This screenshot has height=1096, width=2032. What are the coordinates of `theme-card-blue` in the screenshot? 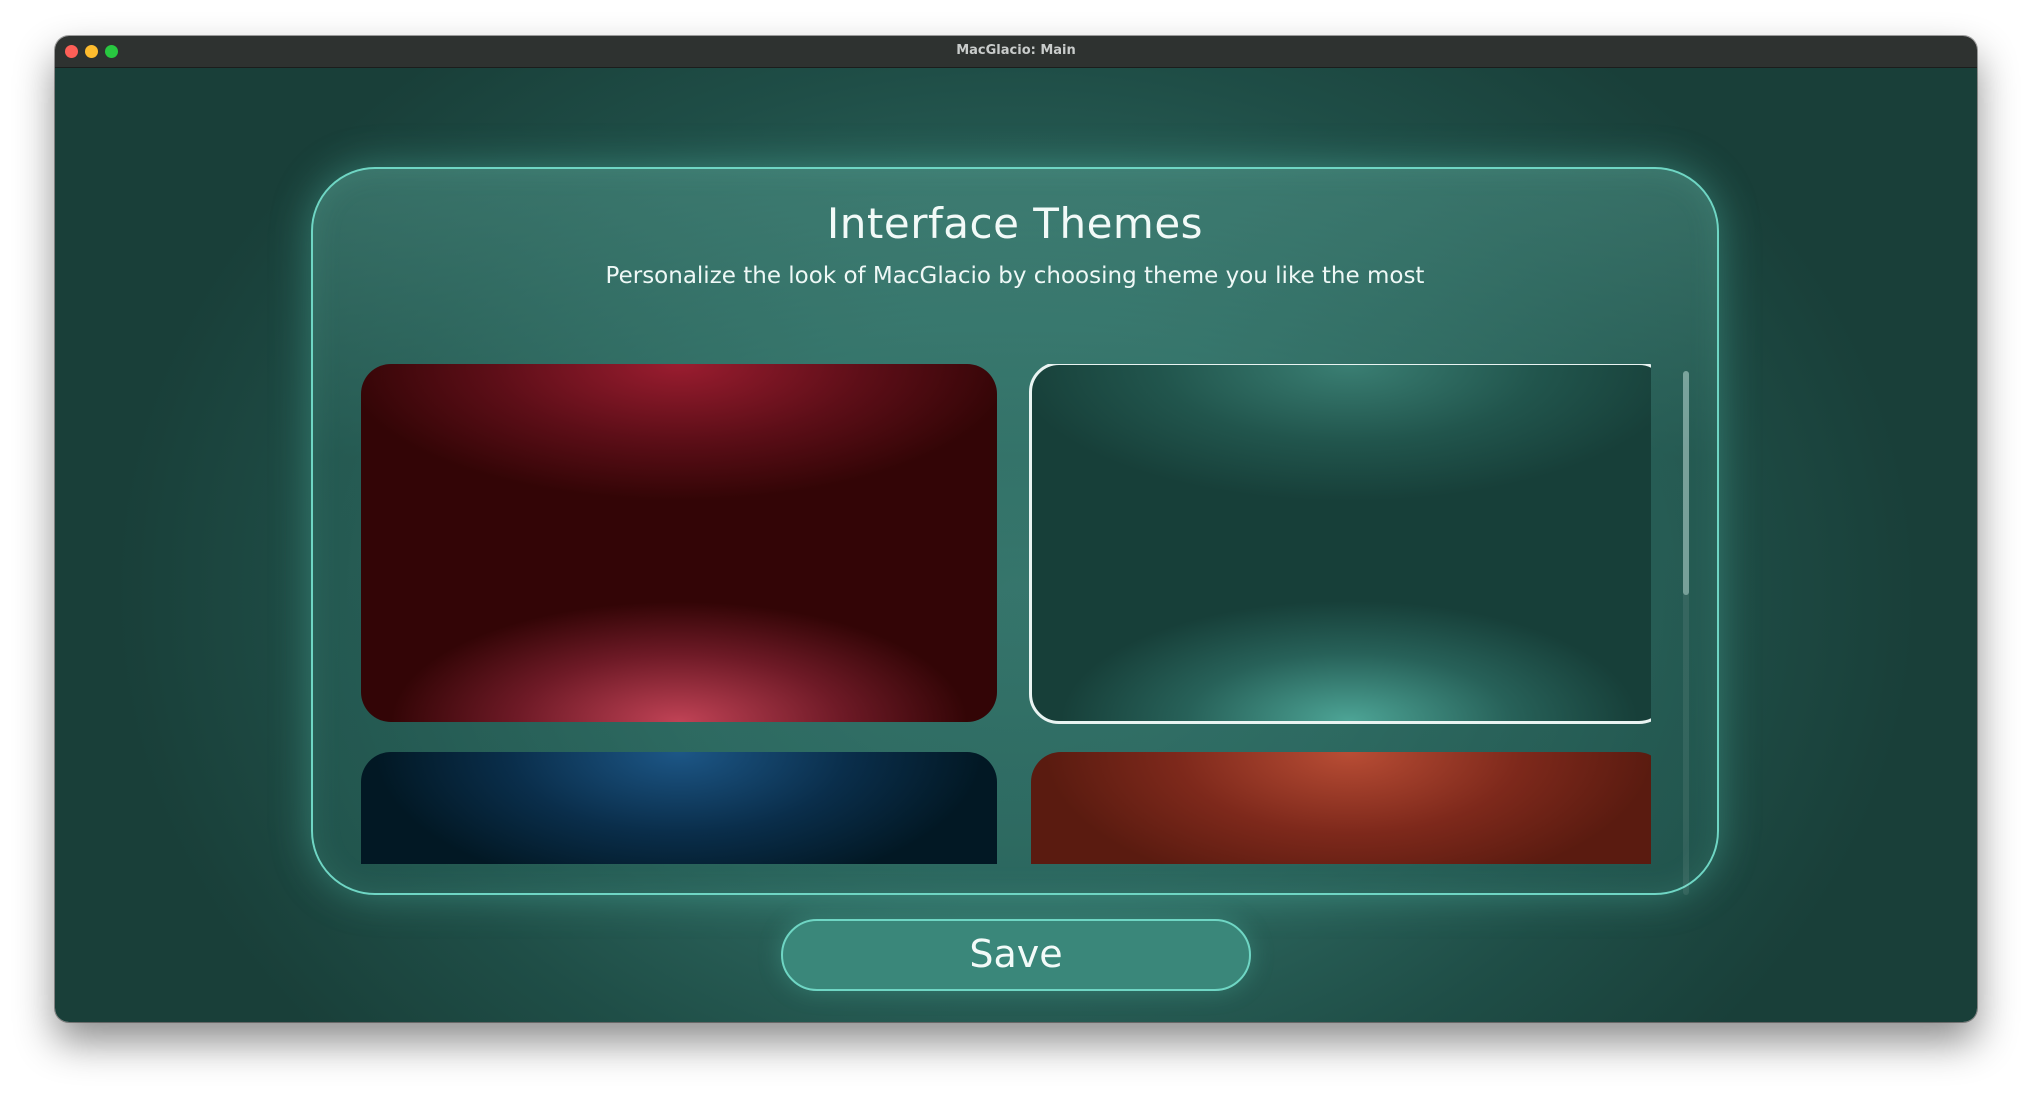 It's located at (679, 808).